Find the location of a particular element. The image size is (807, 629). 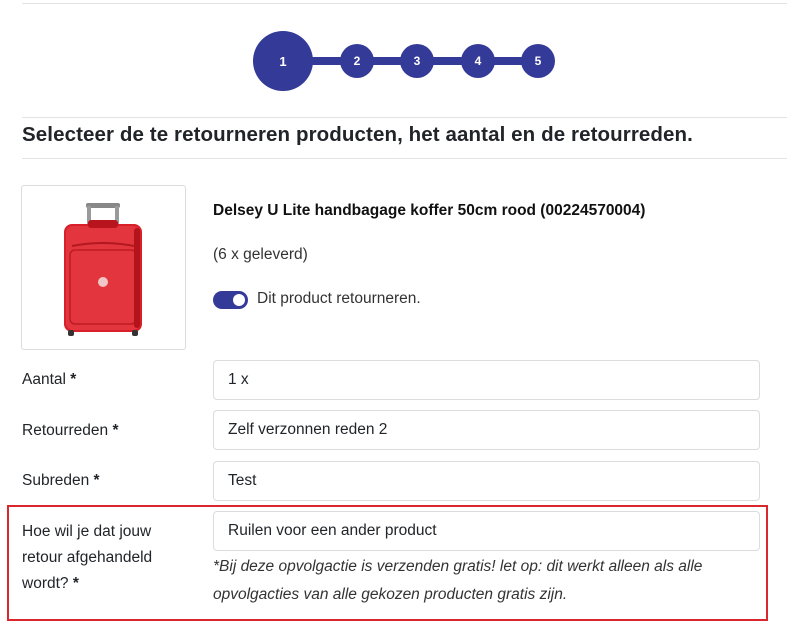

quantity-select: 1 x is located at coordinates (486, 380).